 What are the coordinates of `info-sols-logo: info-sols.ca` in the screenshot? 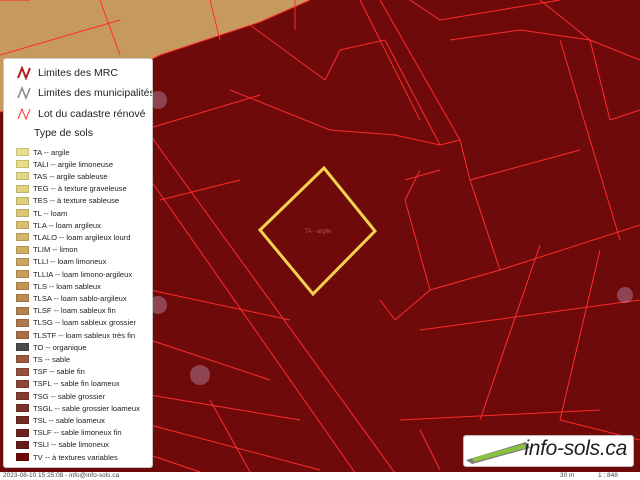 It's located at (548, 451).